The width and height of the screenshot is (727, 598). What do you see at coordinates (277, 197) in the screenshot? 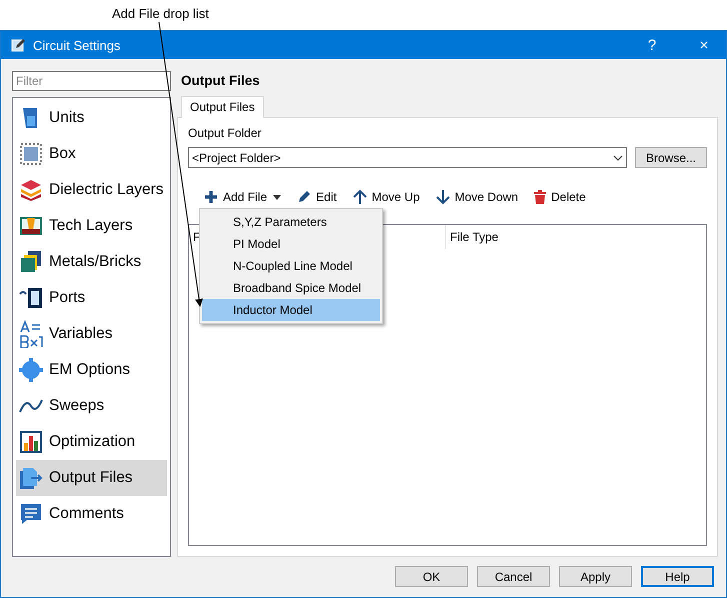
I see `caret-icon` at bounding box center [277, 197].